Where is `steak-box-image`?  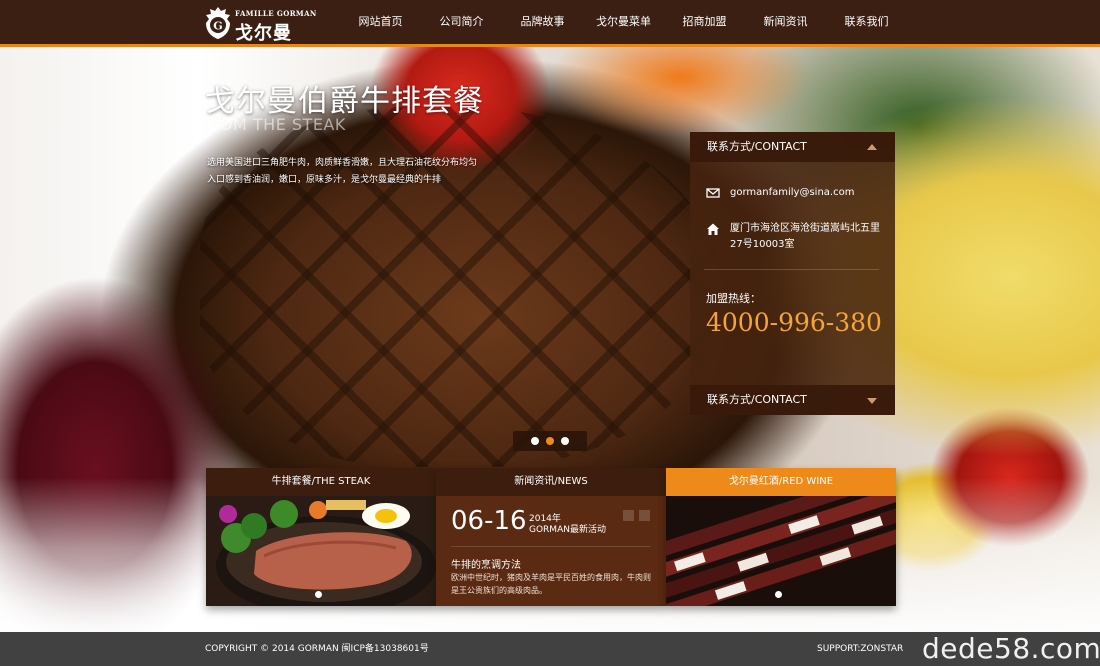 steak-box-image is located at coordinates (321, 551).